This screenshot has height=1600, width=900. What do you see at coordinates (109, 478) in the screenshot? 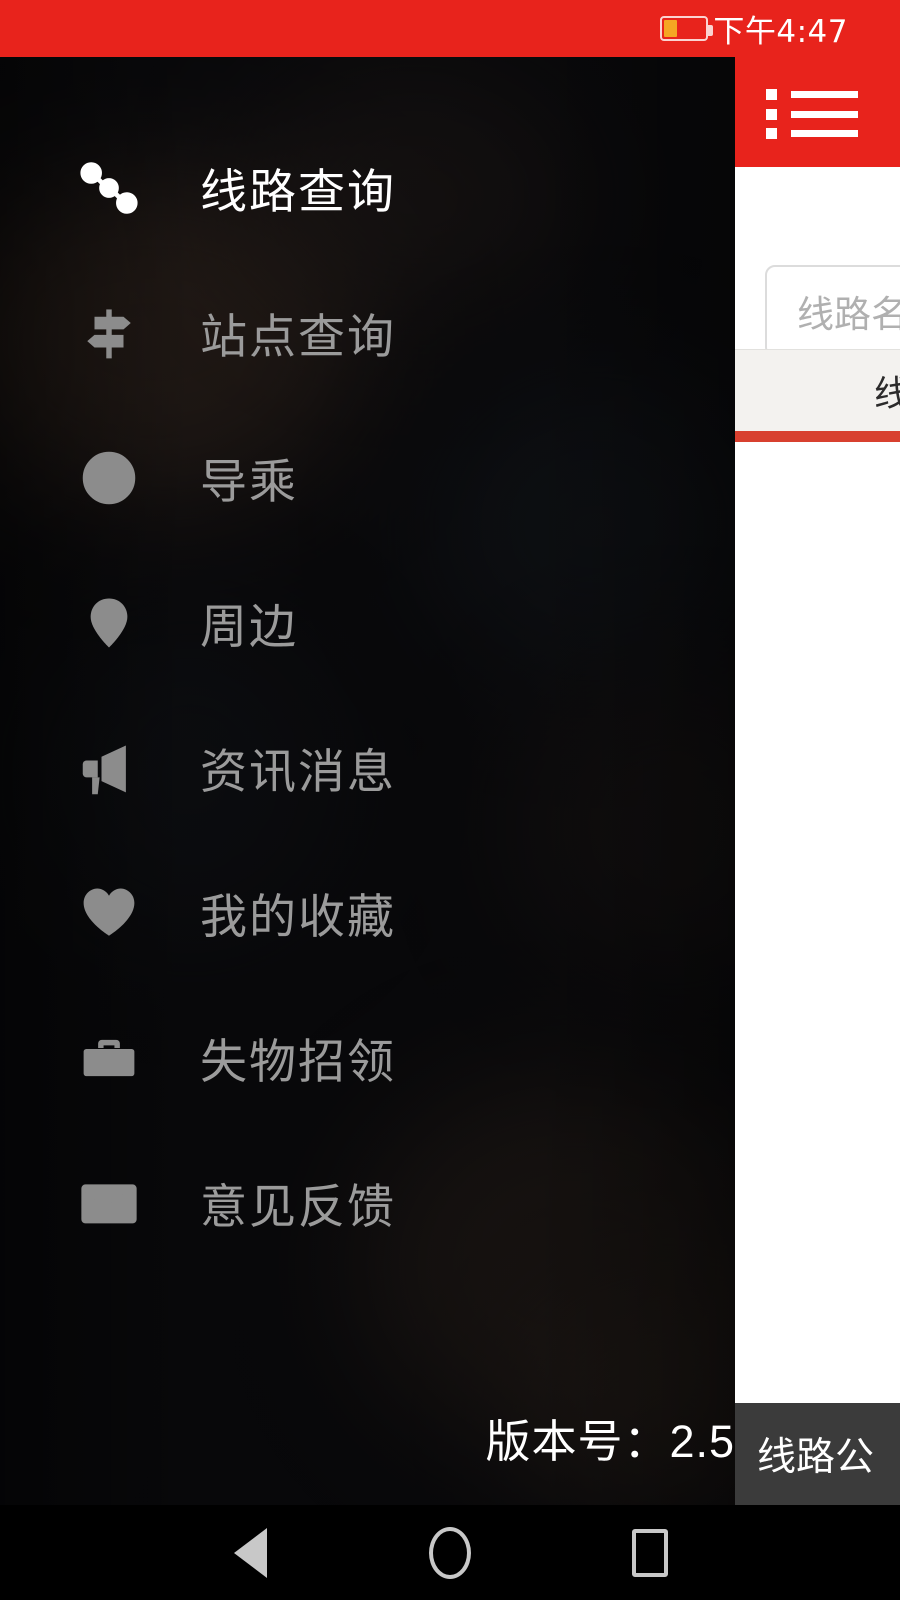
I see `compass-icon` at bounding box center [109, 478].